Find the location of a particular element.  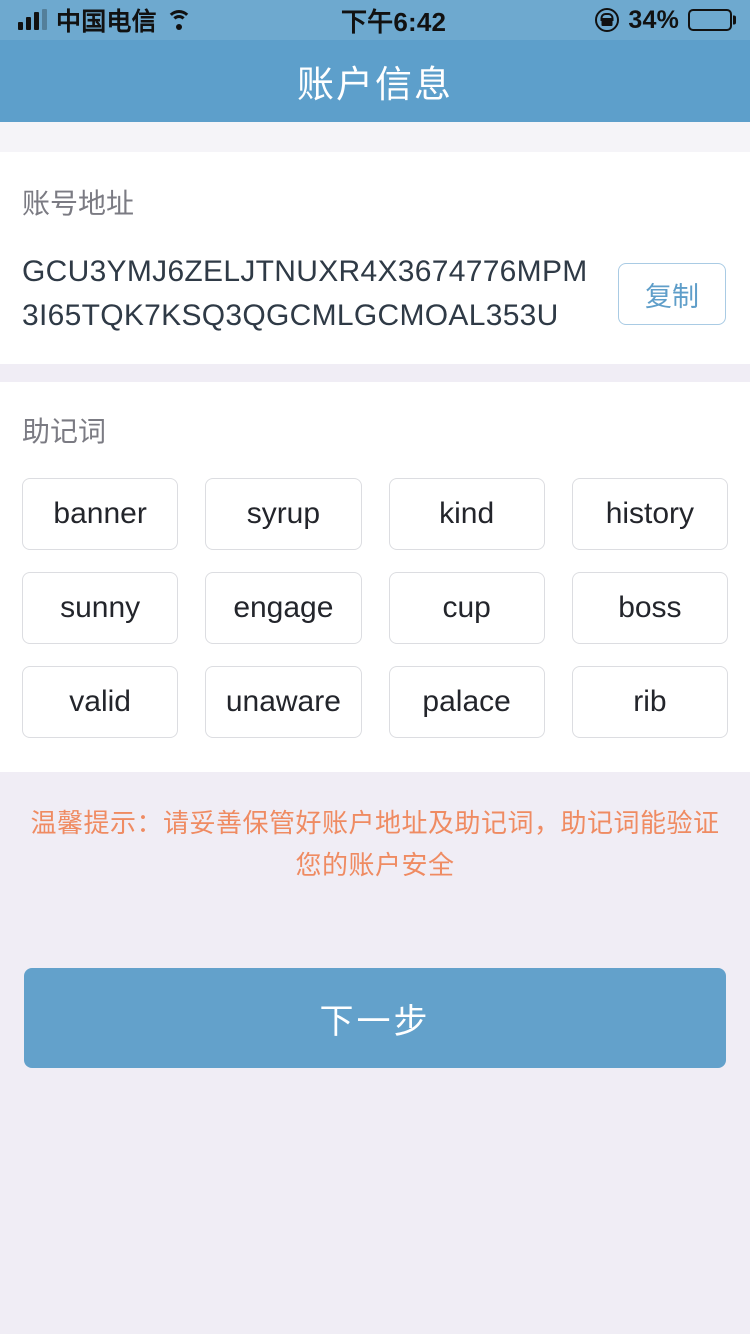

status-bar-clock: 下午6:42 is located at coordinates (393, 21).